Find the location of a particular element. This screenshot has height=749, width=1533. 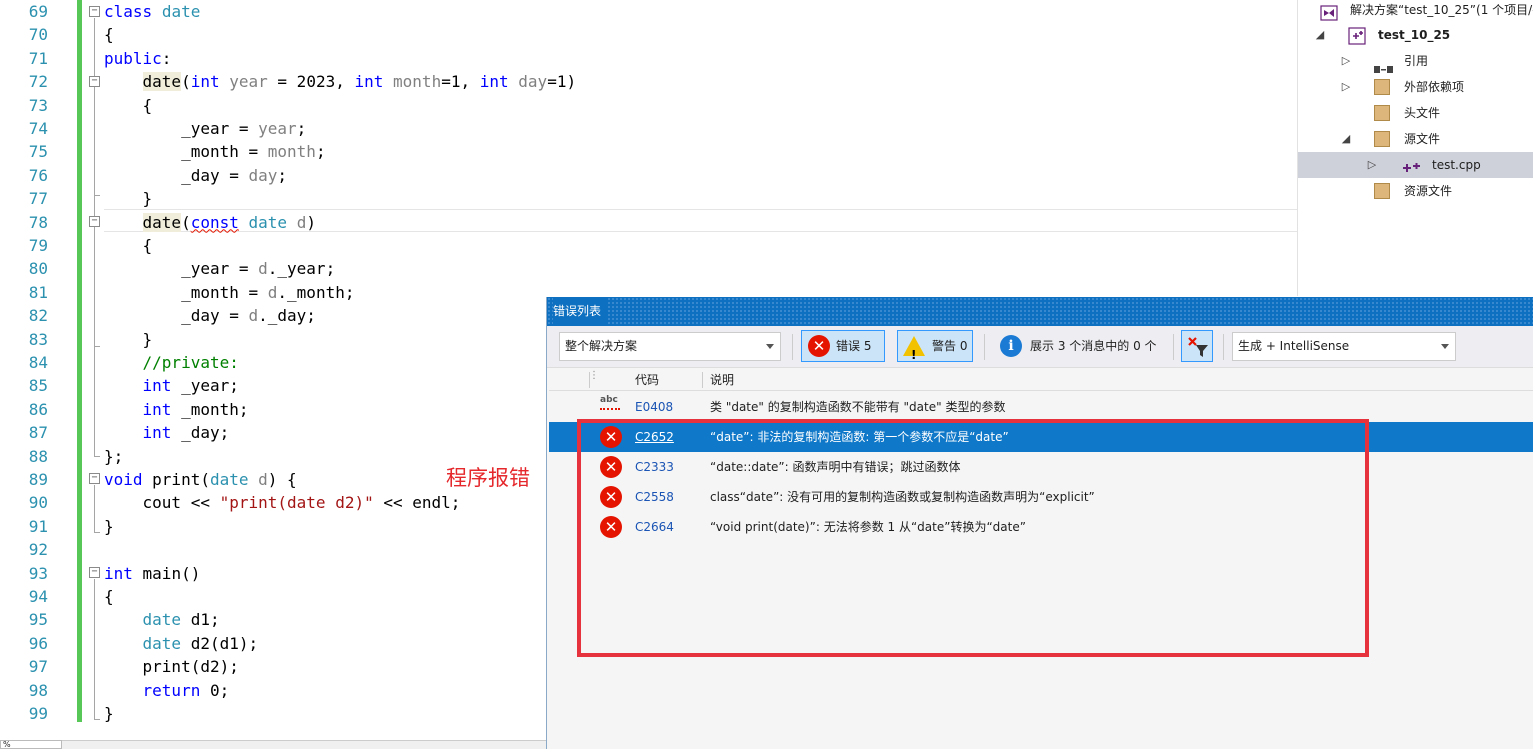

code-line: int _year; is located at coordinates (190, 386).